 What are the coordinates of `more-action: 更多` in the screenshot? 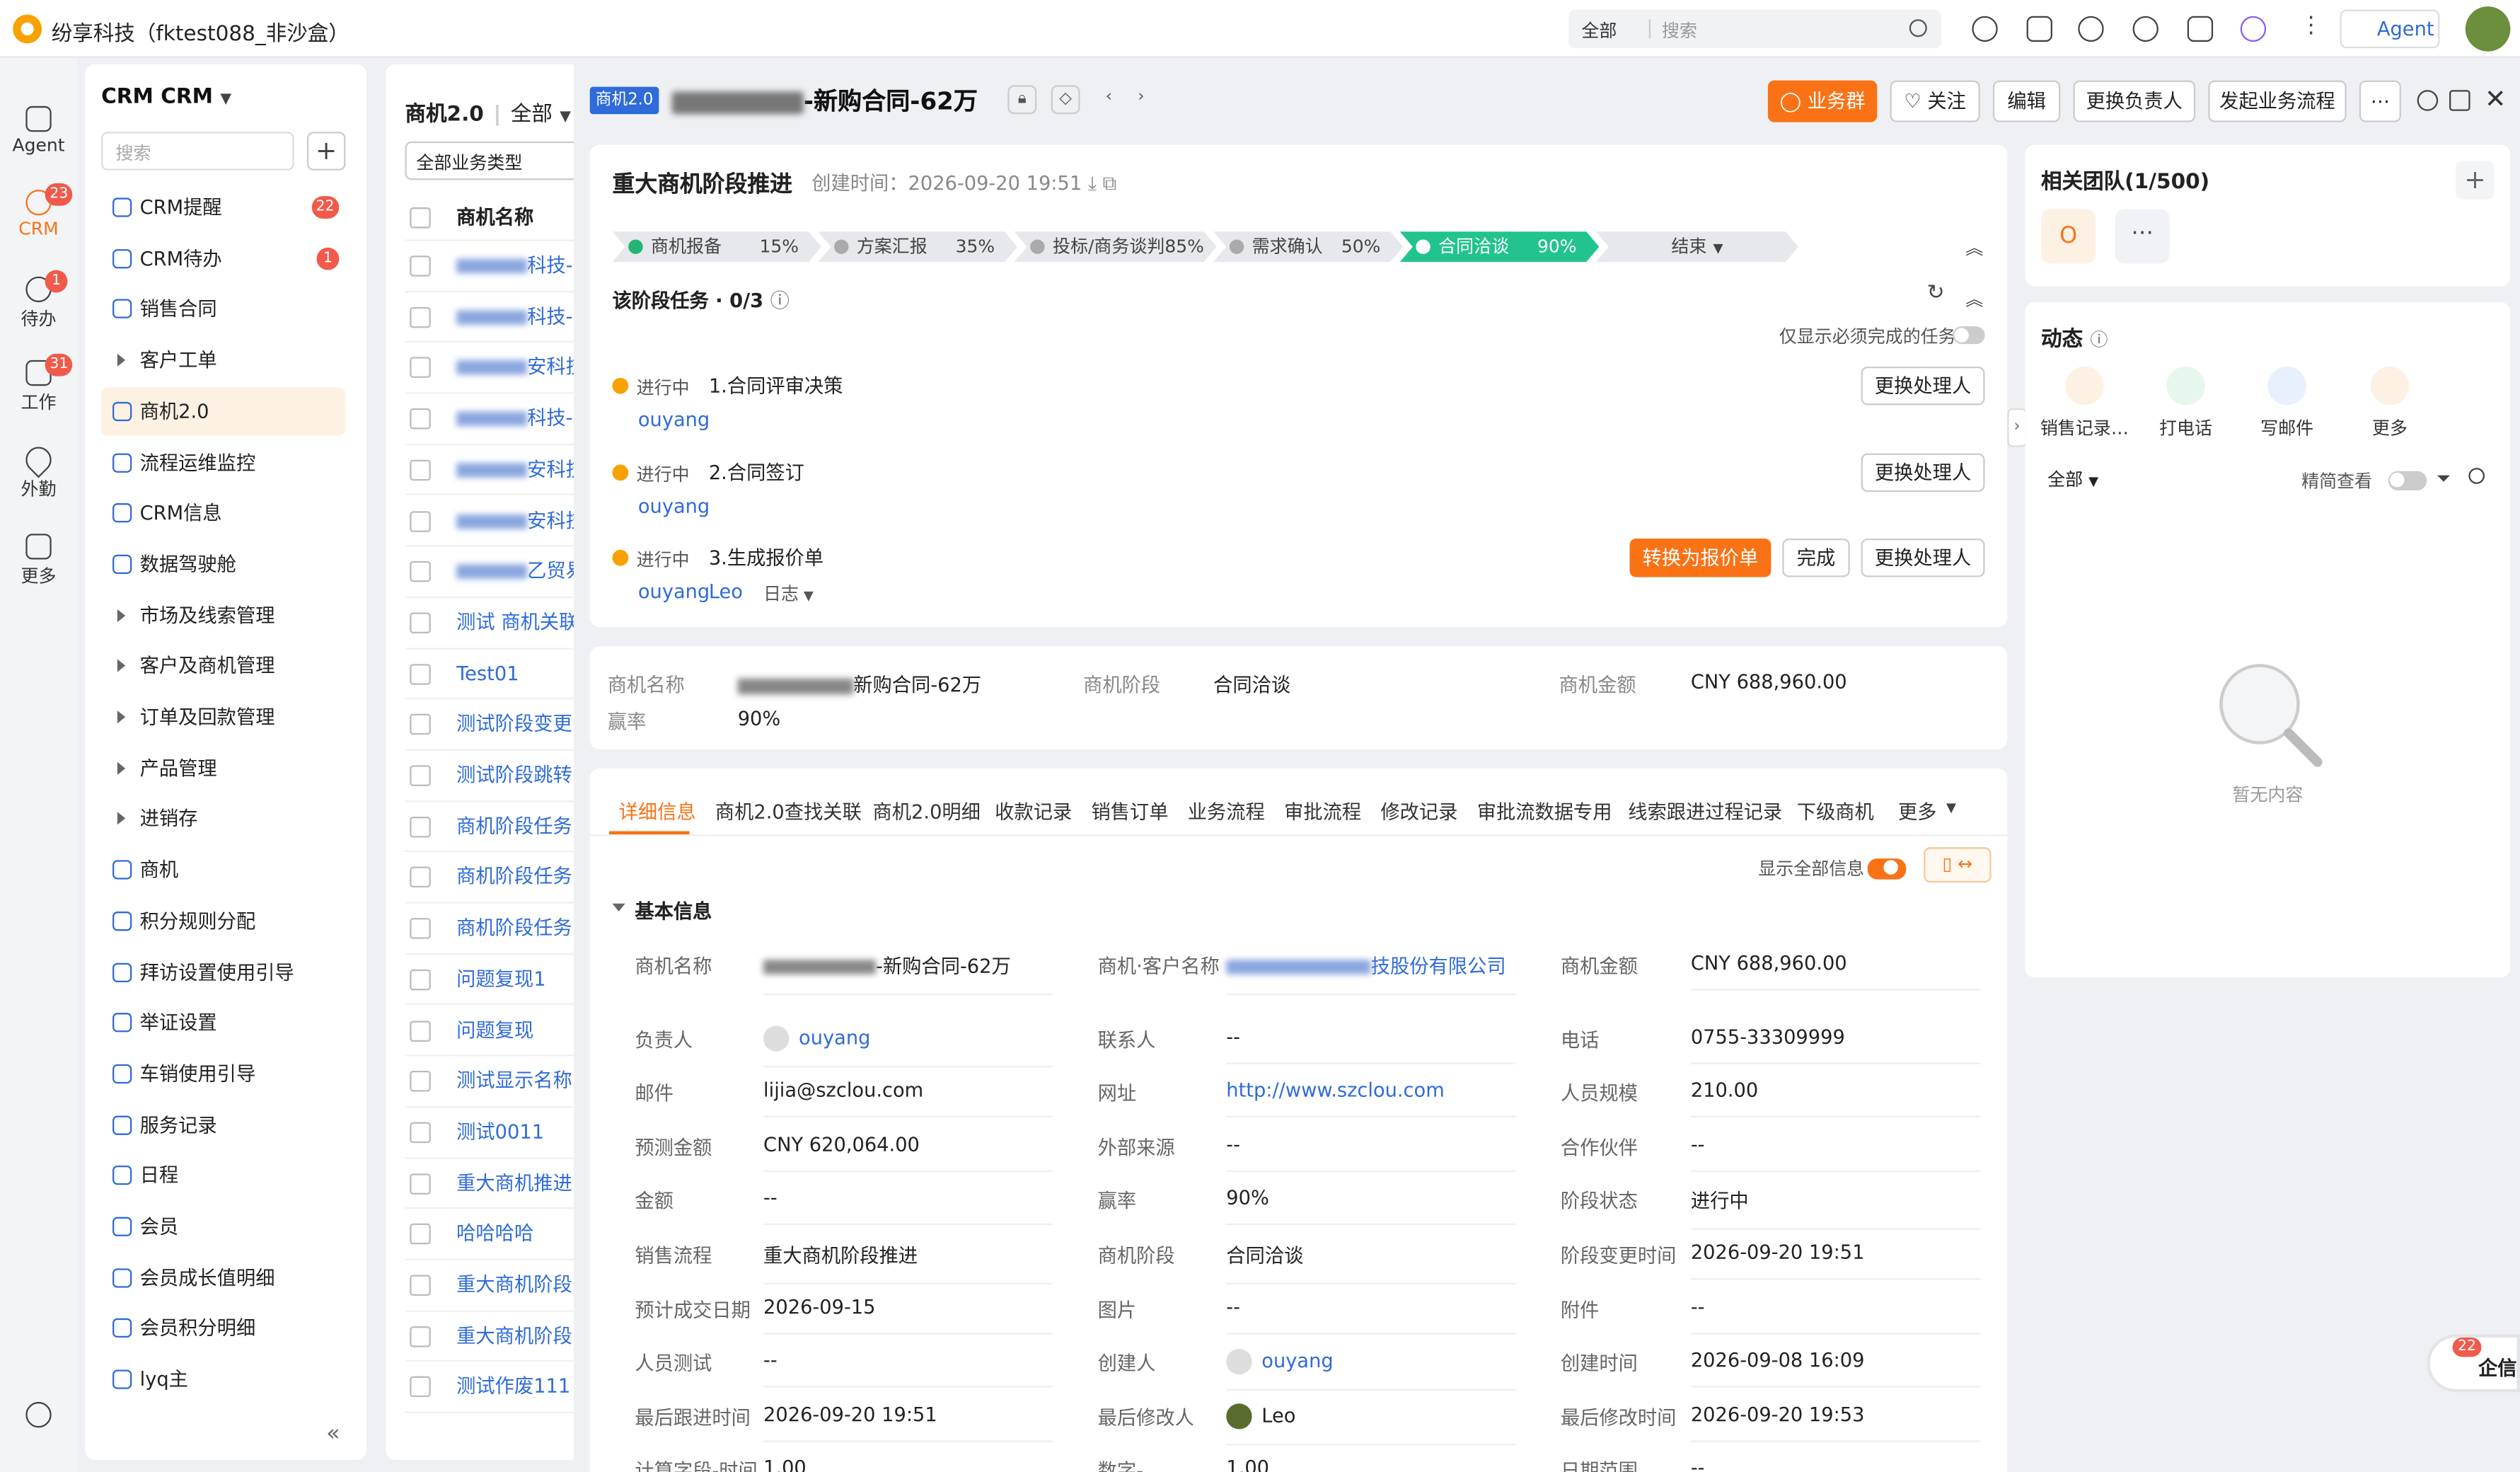 It's located at (2390, 403).